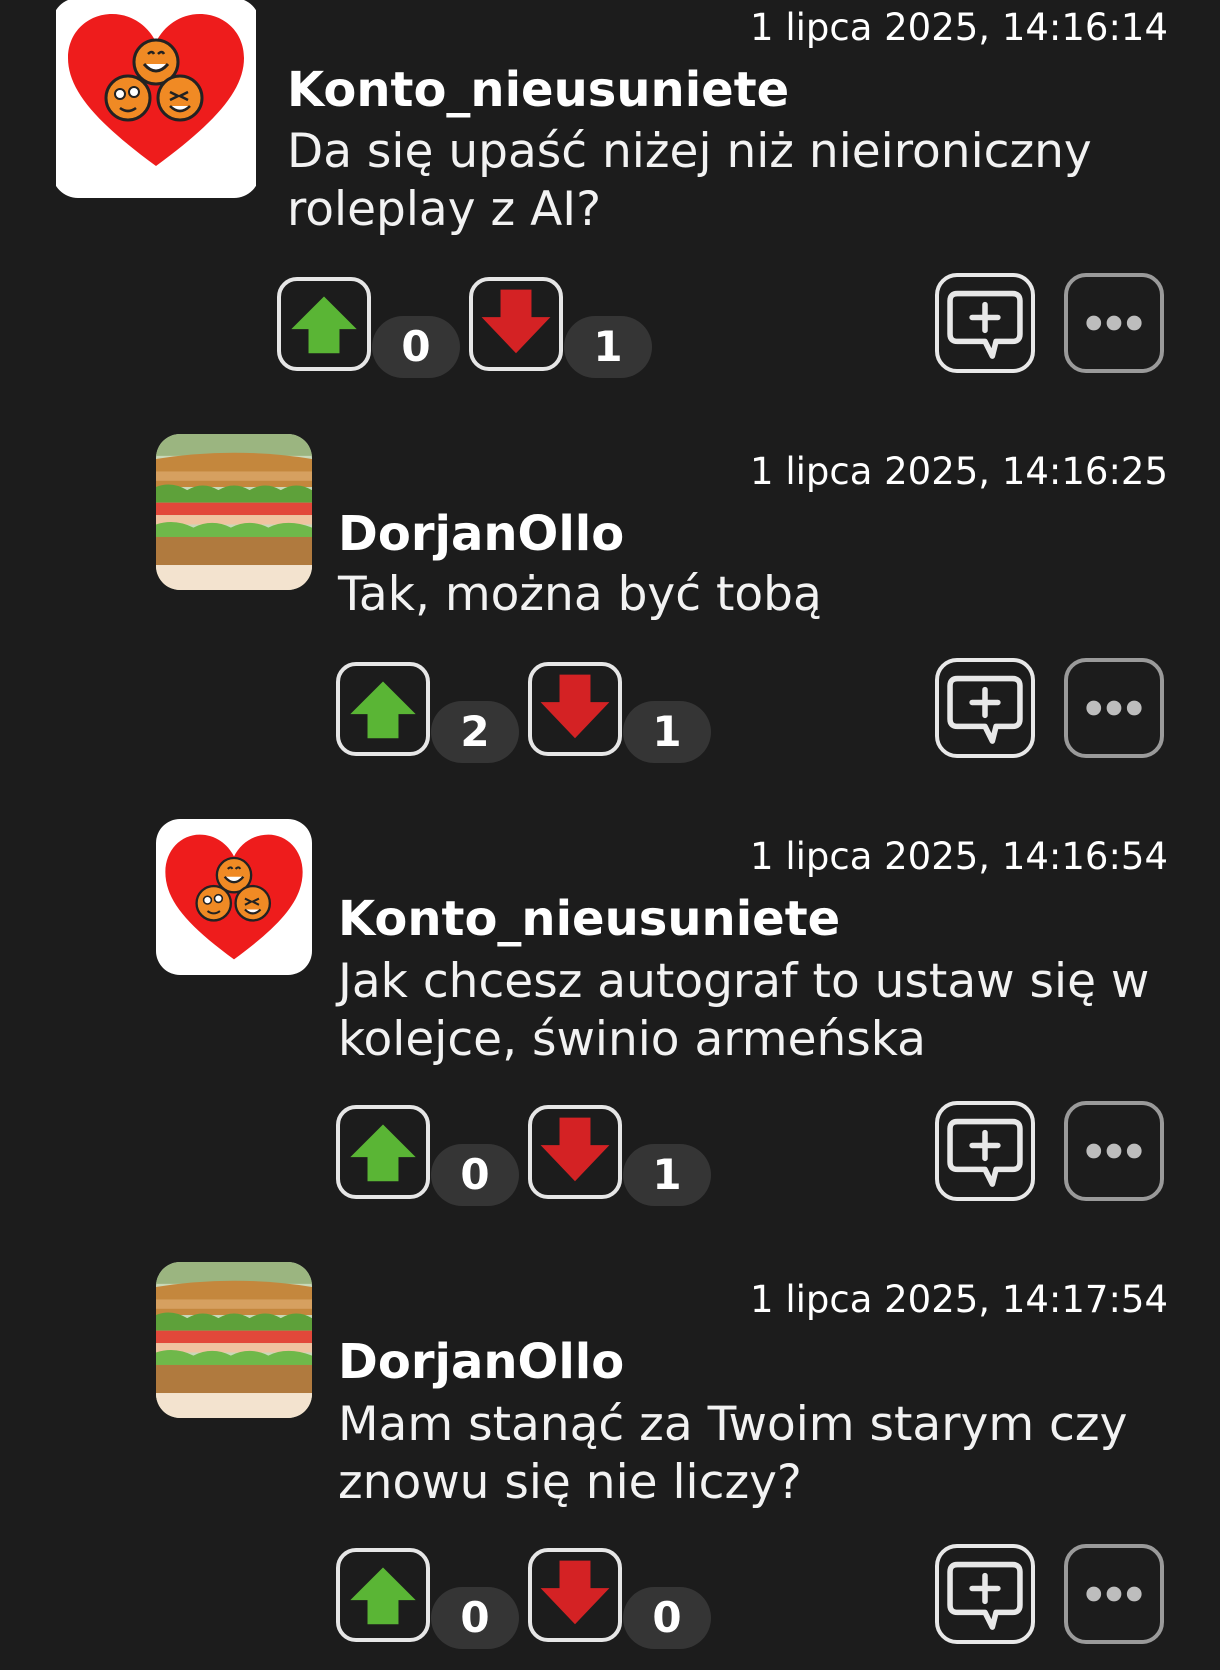 This screenshot has width=1220, height=1670. Describe the element at coordinates (667, 1618) in the screenshot. I see `downvote-count: 0` at that location.